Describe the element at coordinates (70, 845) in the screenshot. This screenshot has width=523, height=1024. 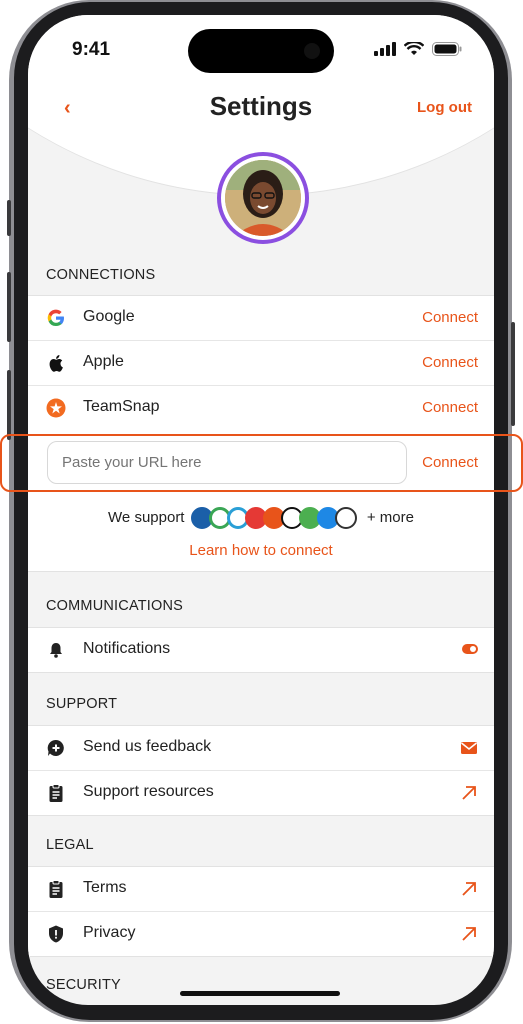
I see `section-title-legal: LEGAL` at that location.